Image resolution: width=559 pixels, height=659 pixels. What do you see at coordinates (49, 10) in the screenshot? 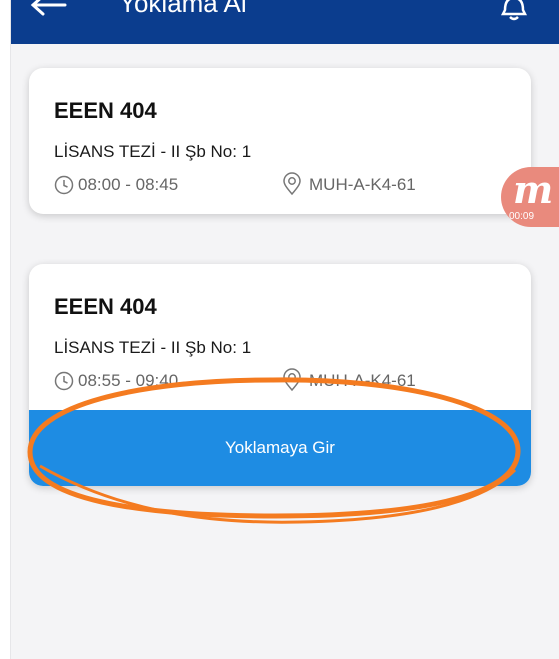
I see `back-arrow-icon` at bounding box center [49, 10].